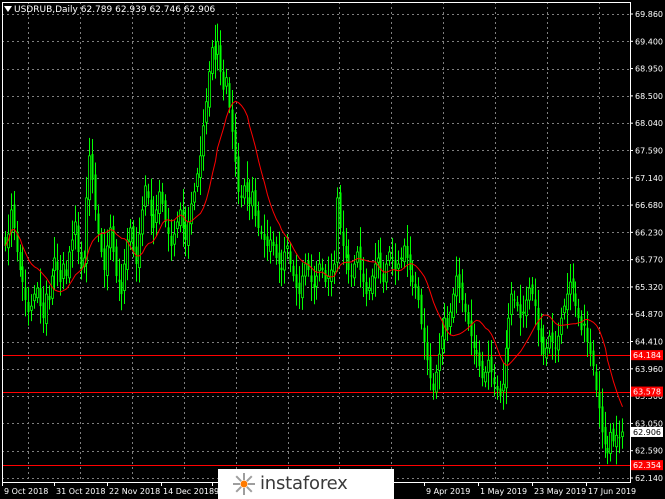  I want to click on x-tick-label: 17 Jun 2019, so click(612, 491).